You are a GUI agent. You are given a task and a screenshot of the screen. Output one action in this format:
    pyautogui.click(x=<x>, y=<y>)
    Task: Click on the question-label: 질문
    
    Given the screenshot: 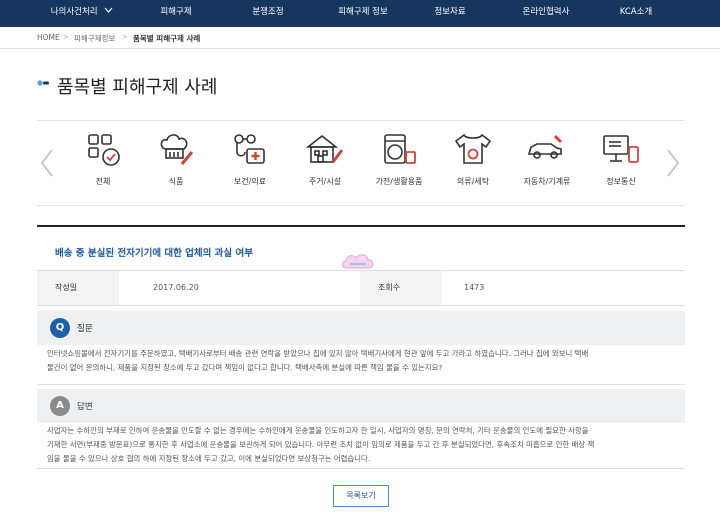 What is the action you would take?
    pyautogui.click(x=85, y=329)
    